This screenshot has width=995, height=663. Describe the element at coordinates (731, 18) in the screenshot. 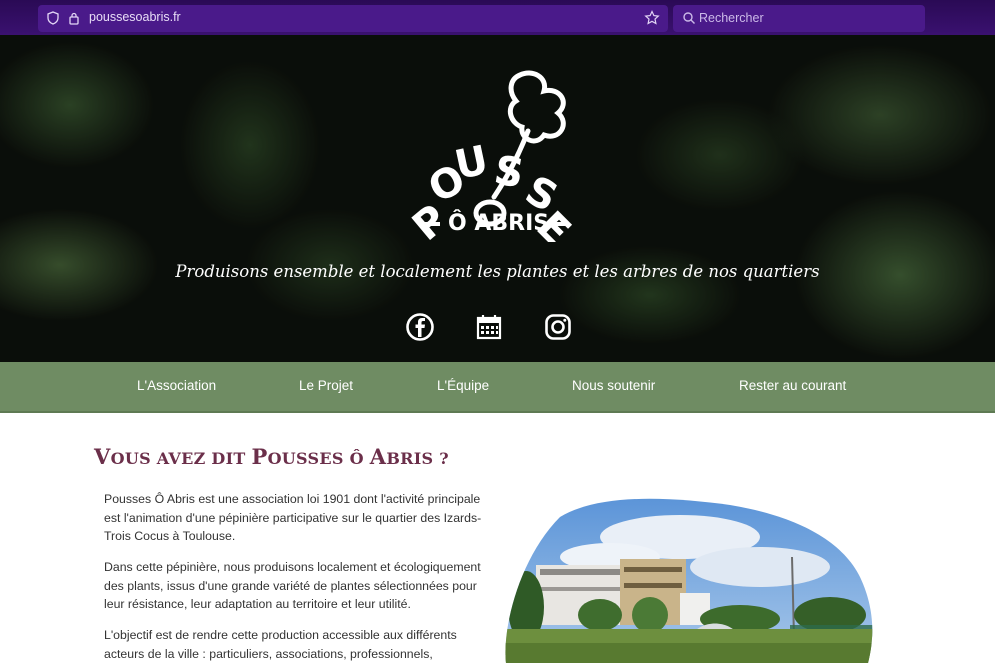

I see `search-placeholder: Rechercher` at that location.